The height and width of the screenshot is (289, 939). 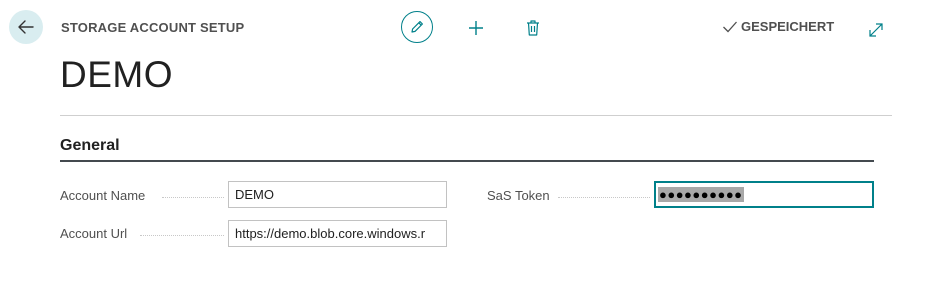 What do you see at coordinates (153, 27) in the screenshot?
I see `page-caption: STORAGE ACCOUNT SETUP` at bounding box center [153, 27].